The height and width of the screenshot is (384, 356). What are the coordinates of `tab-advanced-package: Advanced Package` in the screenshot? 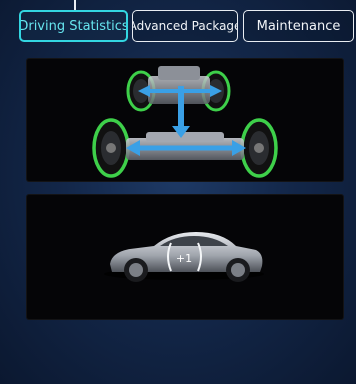 It's located at (185, 26).